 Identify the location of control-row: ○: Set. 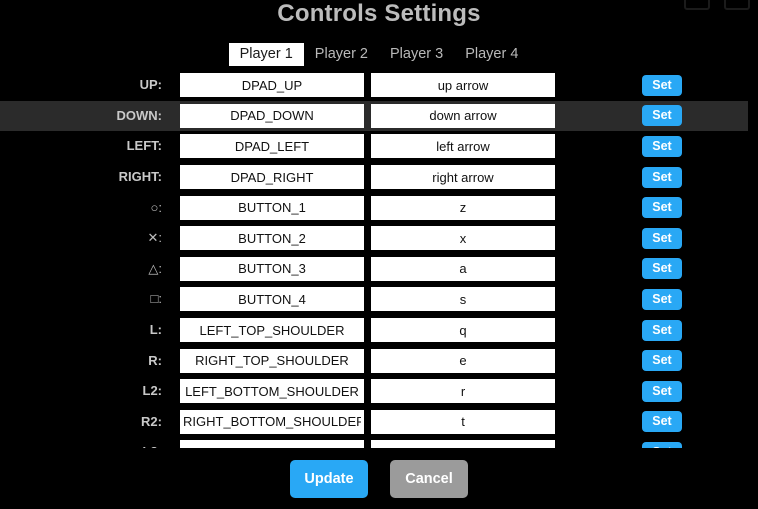
(379, 207).